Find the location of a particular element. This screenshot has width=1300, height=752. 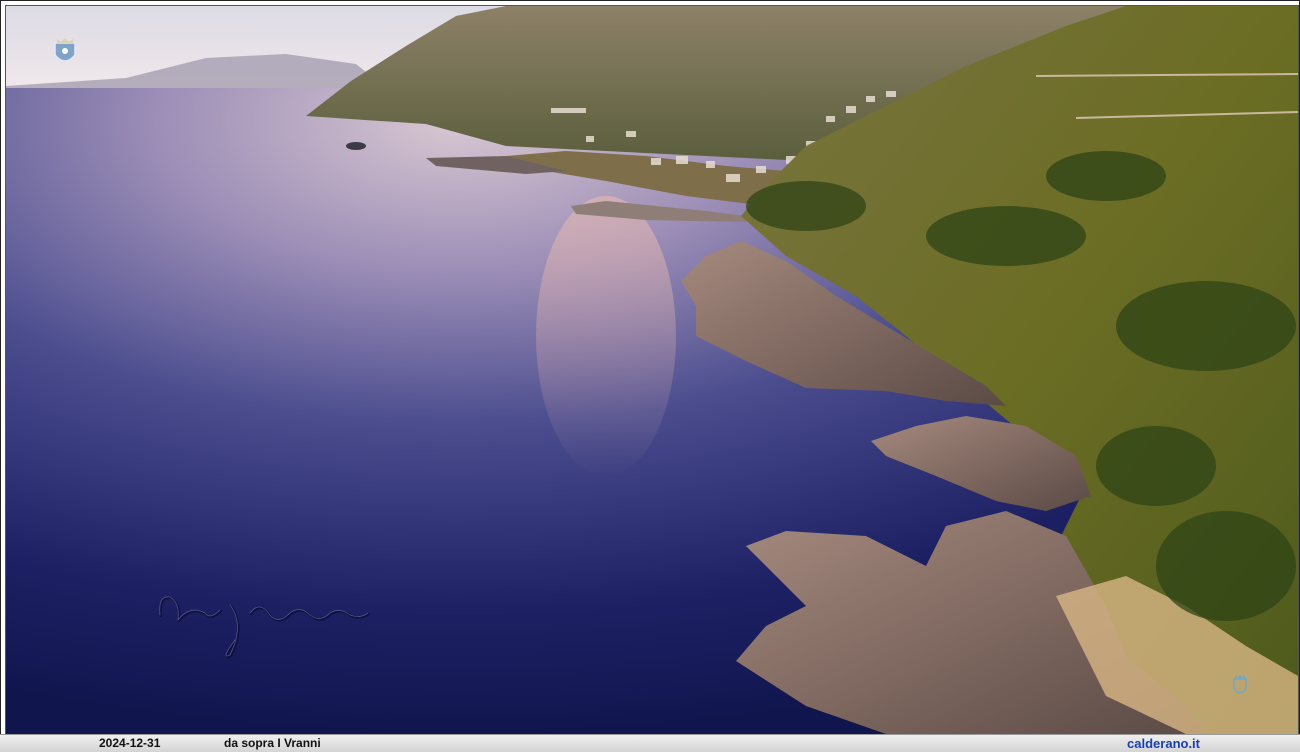

signature-watermark is located at coordinates (265, 627).